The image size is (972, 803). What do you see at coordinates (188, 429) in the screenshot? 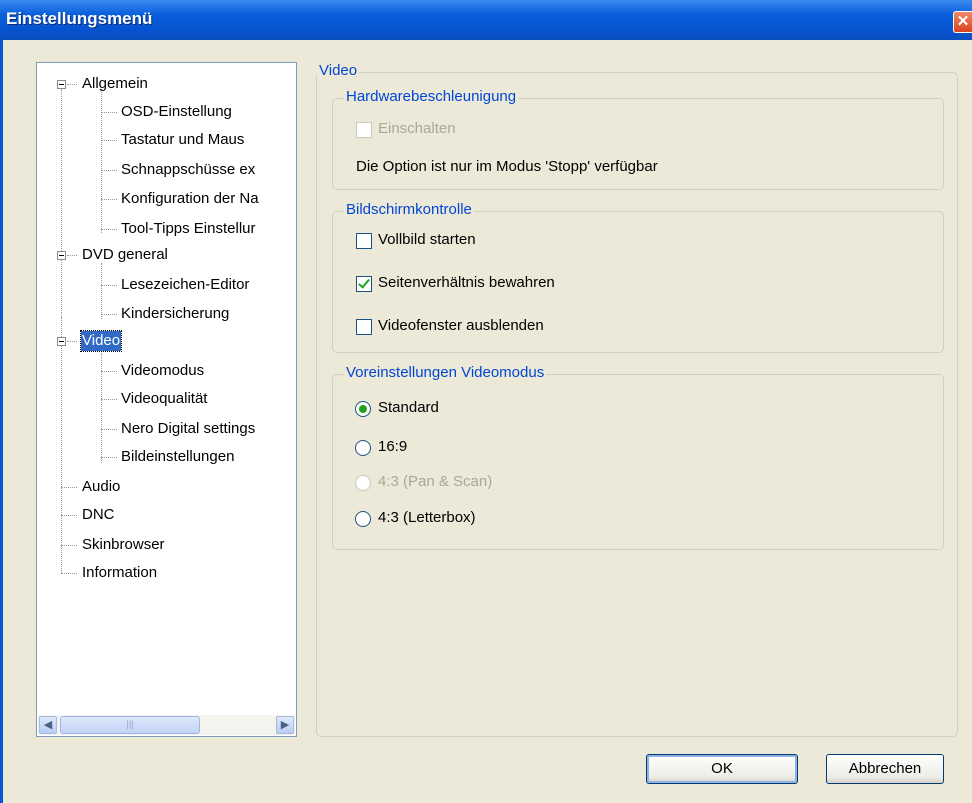
I see `tree-item-nero-digital-settings: Nero Digital settings` at bounding box center [188, 429].